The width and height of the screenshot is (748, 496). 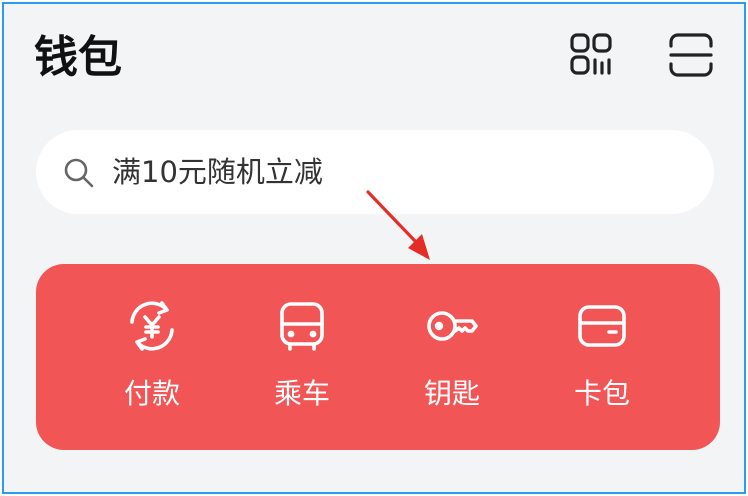 I want to click on card-wallet-label: 卡包, so click(x=601, y=393).